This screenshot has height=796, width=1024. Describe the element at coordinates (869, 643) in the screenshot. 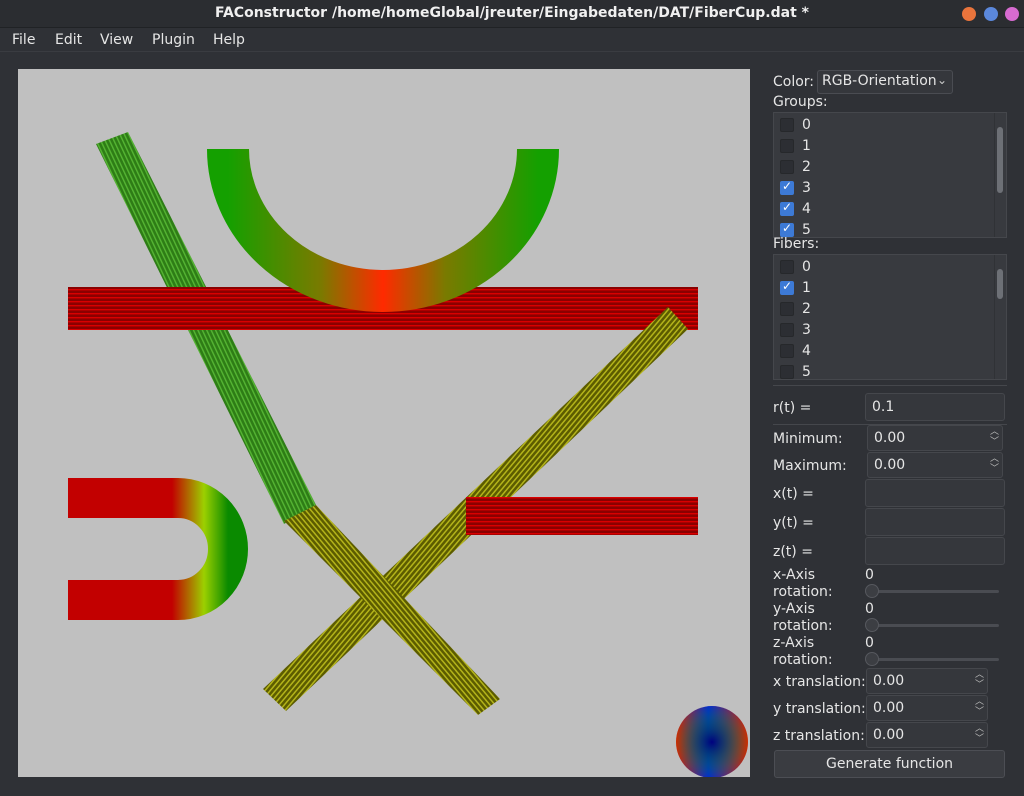

I see `z-rotation-value: 0` at that location.